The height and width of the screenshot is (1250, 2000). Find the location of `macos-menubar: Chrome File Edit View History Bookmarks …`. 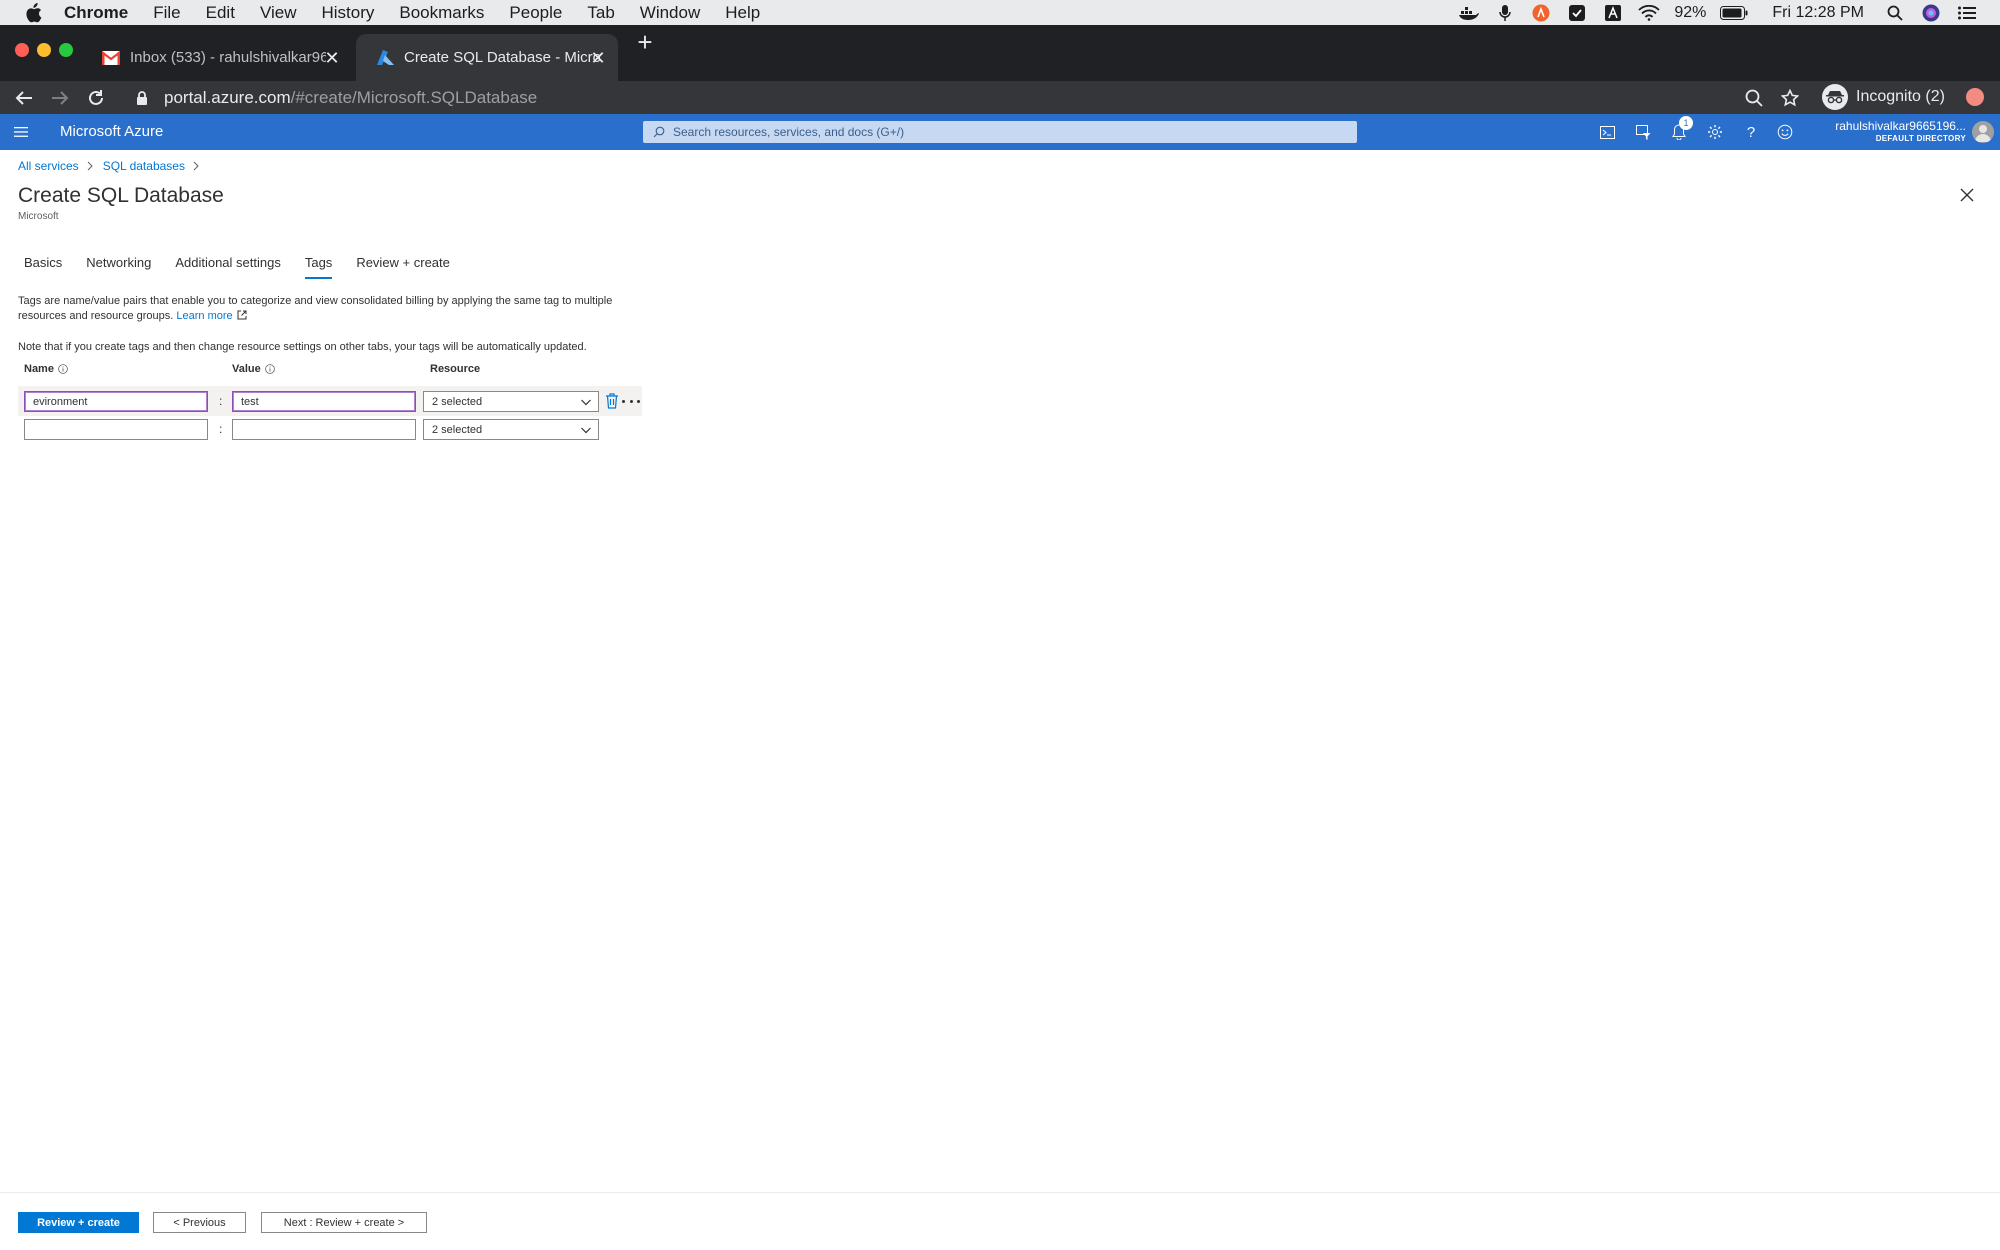

macos-menubar: Chrome File Edit View History Bookmarks … is located at coordinates (1000, 12).